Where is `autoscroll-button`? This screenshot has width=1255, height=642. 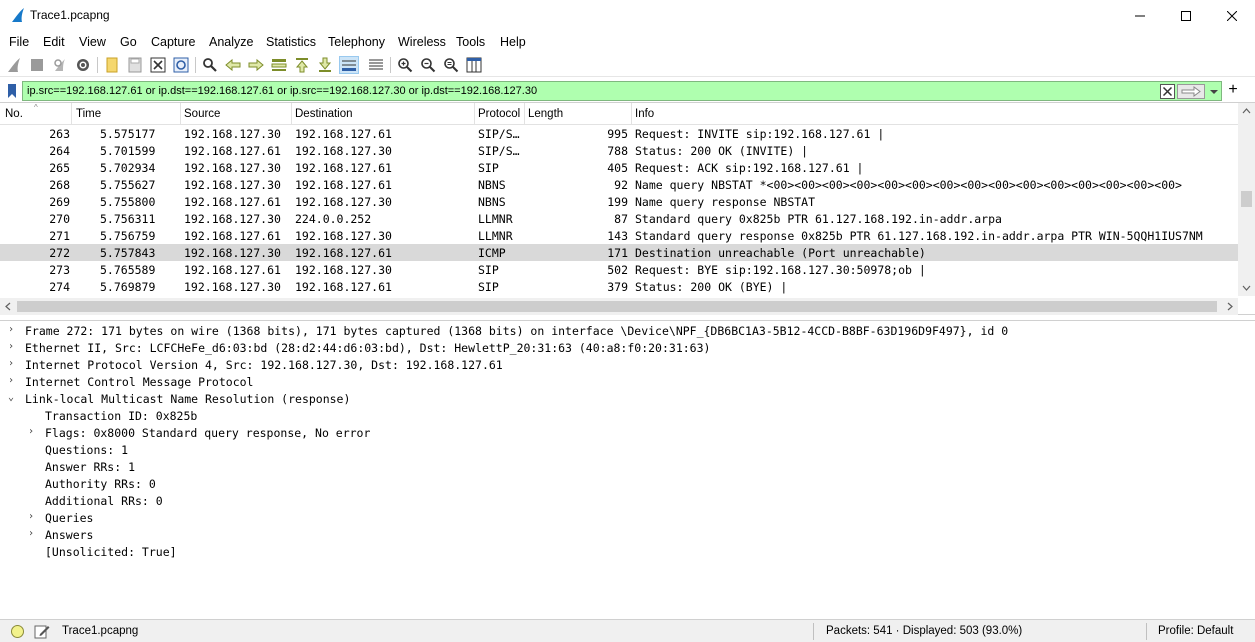 autoscroll-button is located at coordinates (349, 65).